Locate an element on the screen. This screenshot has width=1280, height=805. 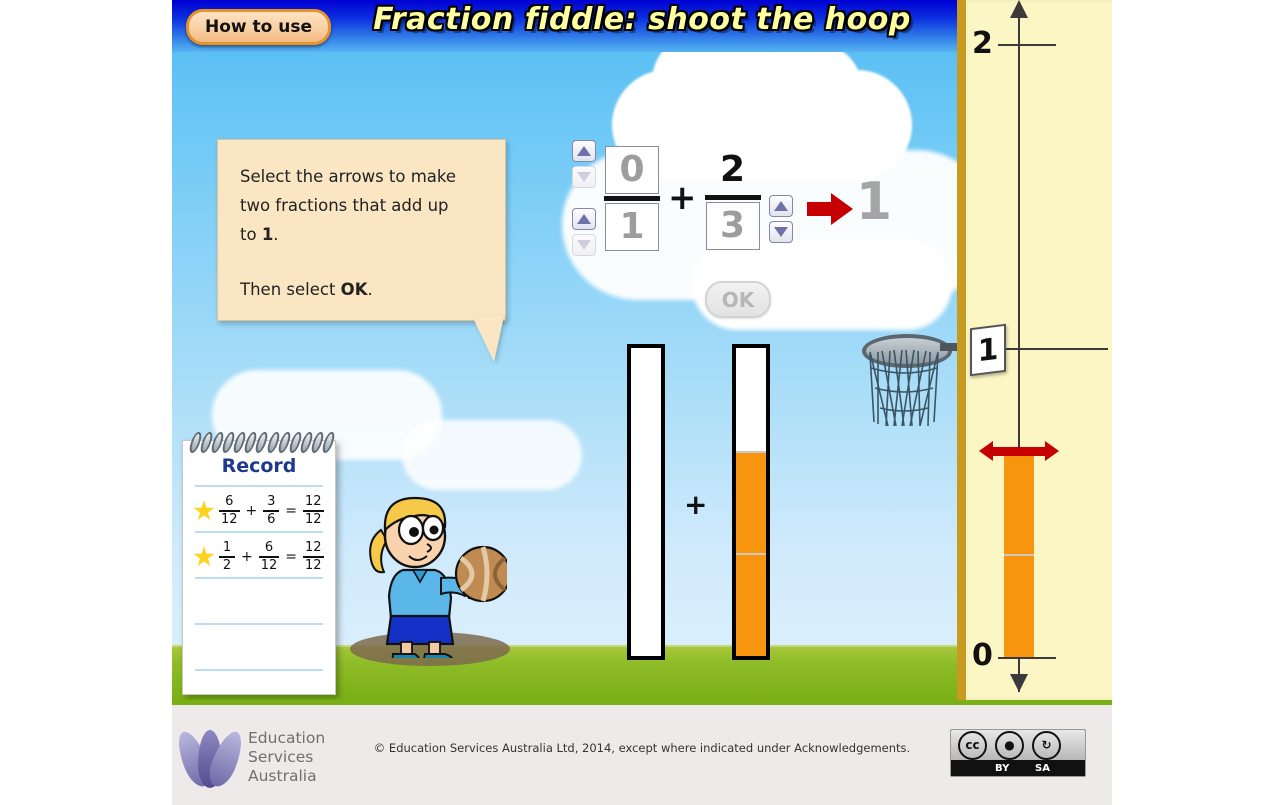
record-fraction-a-numerator: 1 is located at coordinates (227, 548).